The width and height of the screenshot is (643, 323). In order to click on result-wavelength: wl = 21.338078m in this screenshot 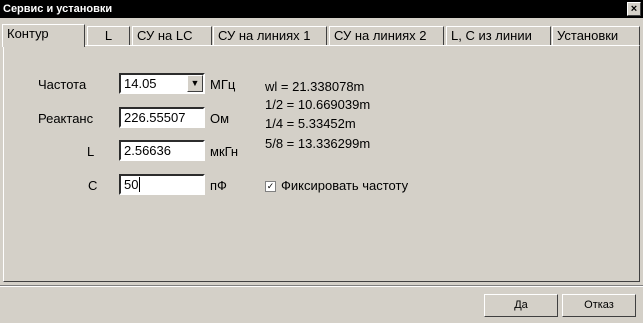, I will do `click(315, 86)`.